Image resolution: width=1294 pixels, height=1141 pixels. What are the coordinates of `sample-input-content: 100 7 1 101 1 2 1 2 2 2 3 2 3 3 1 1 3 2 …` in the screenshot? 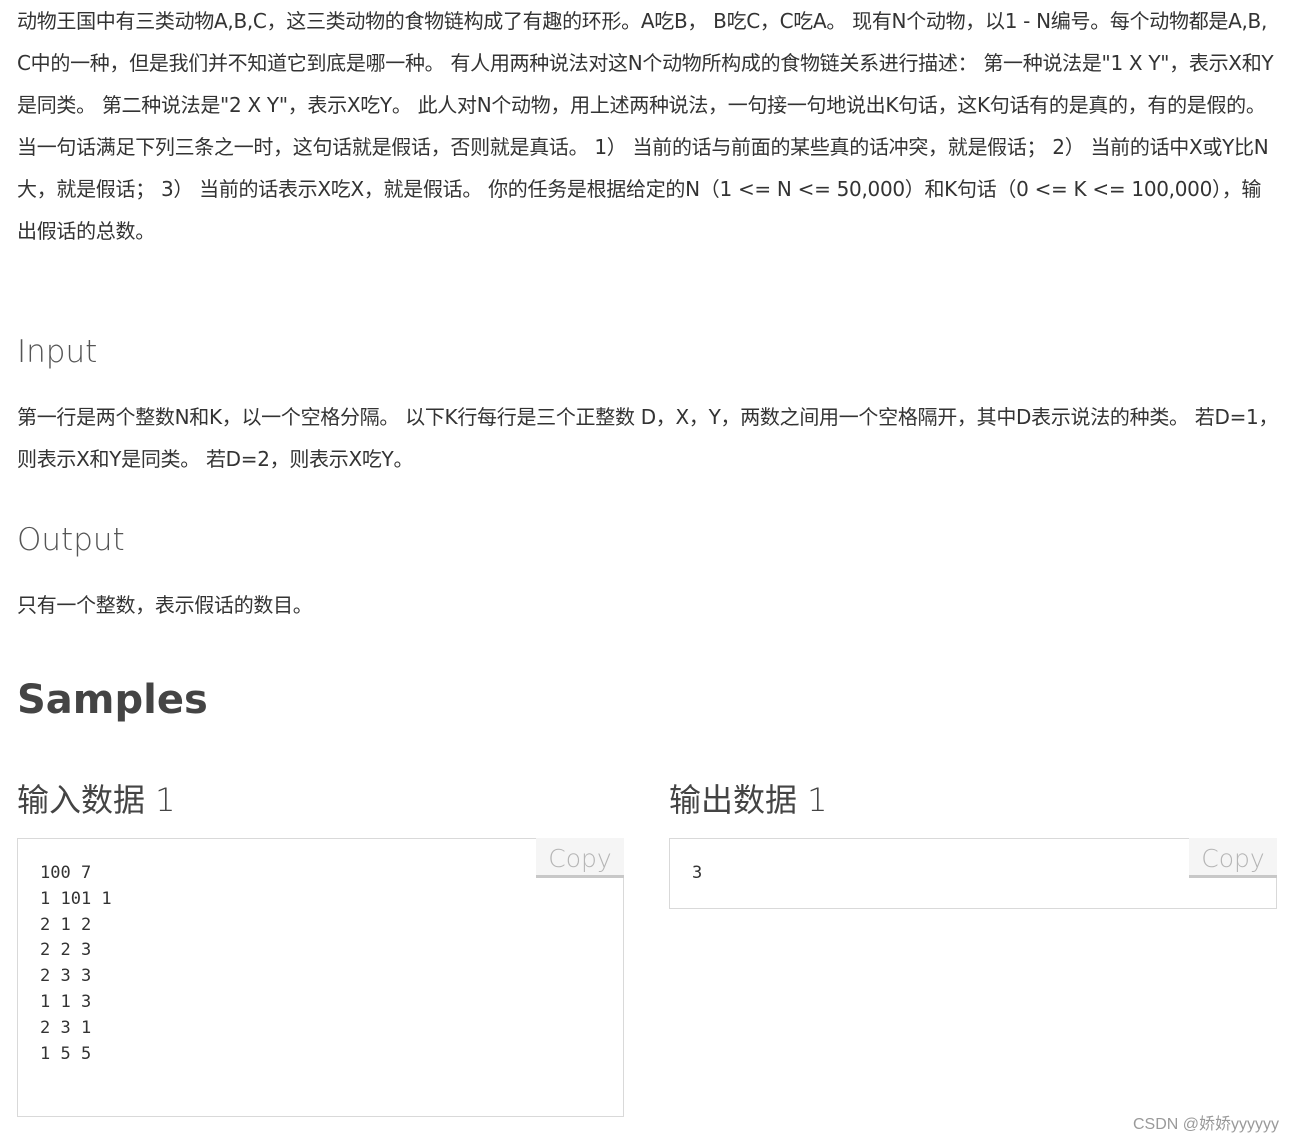 It's located at (76, 963).